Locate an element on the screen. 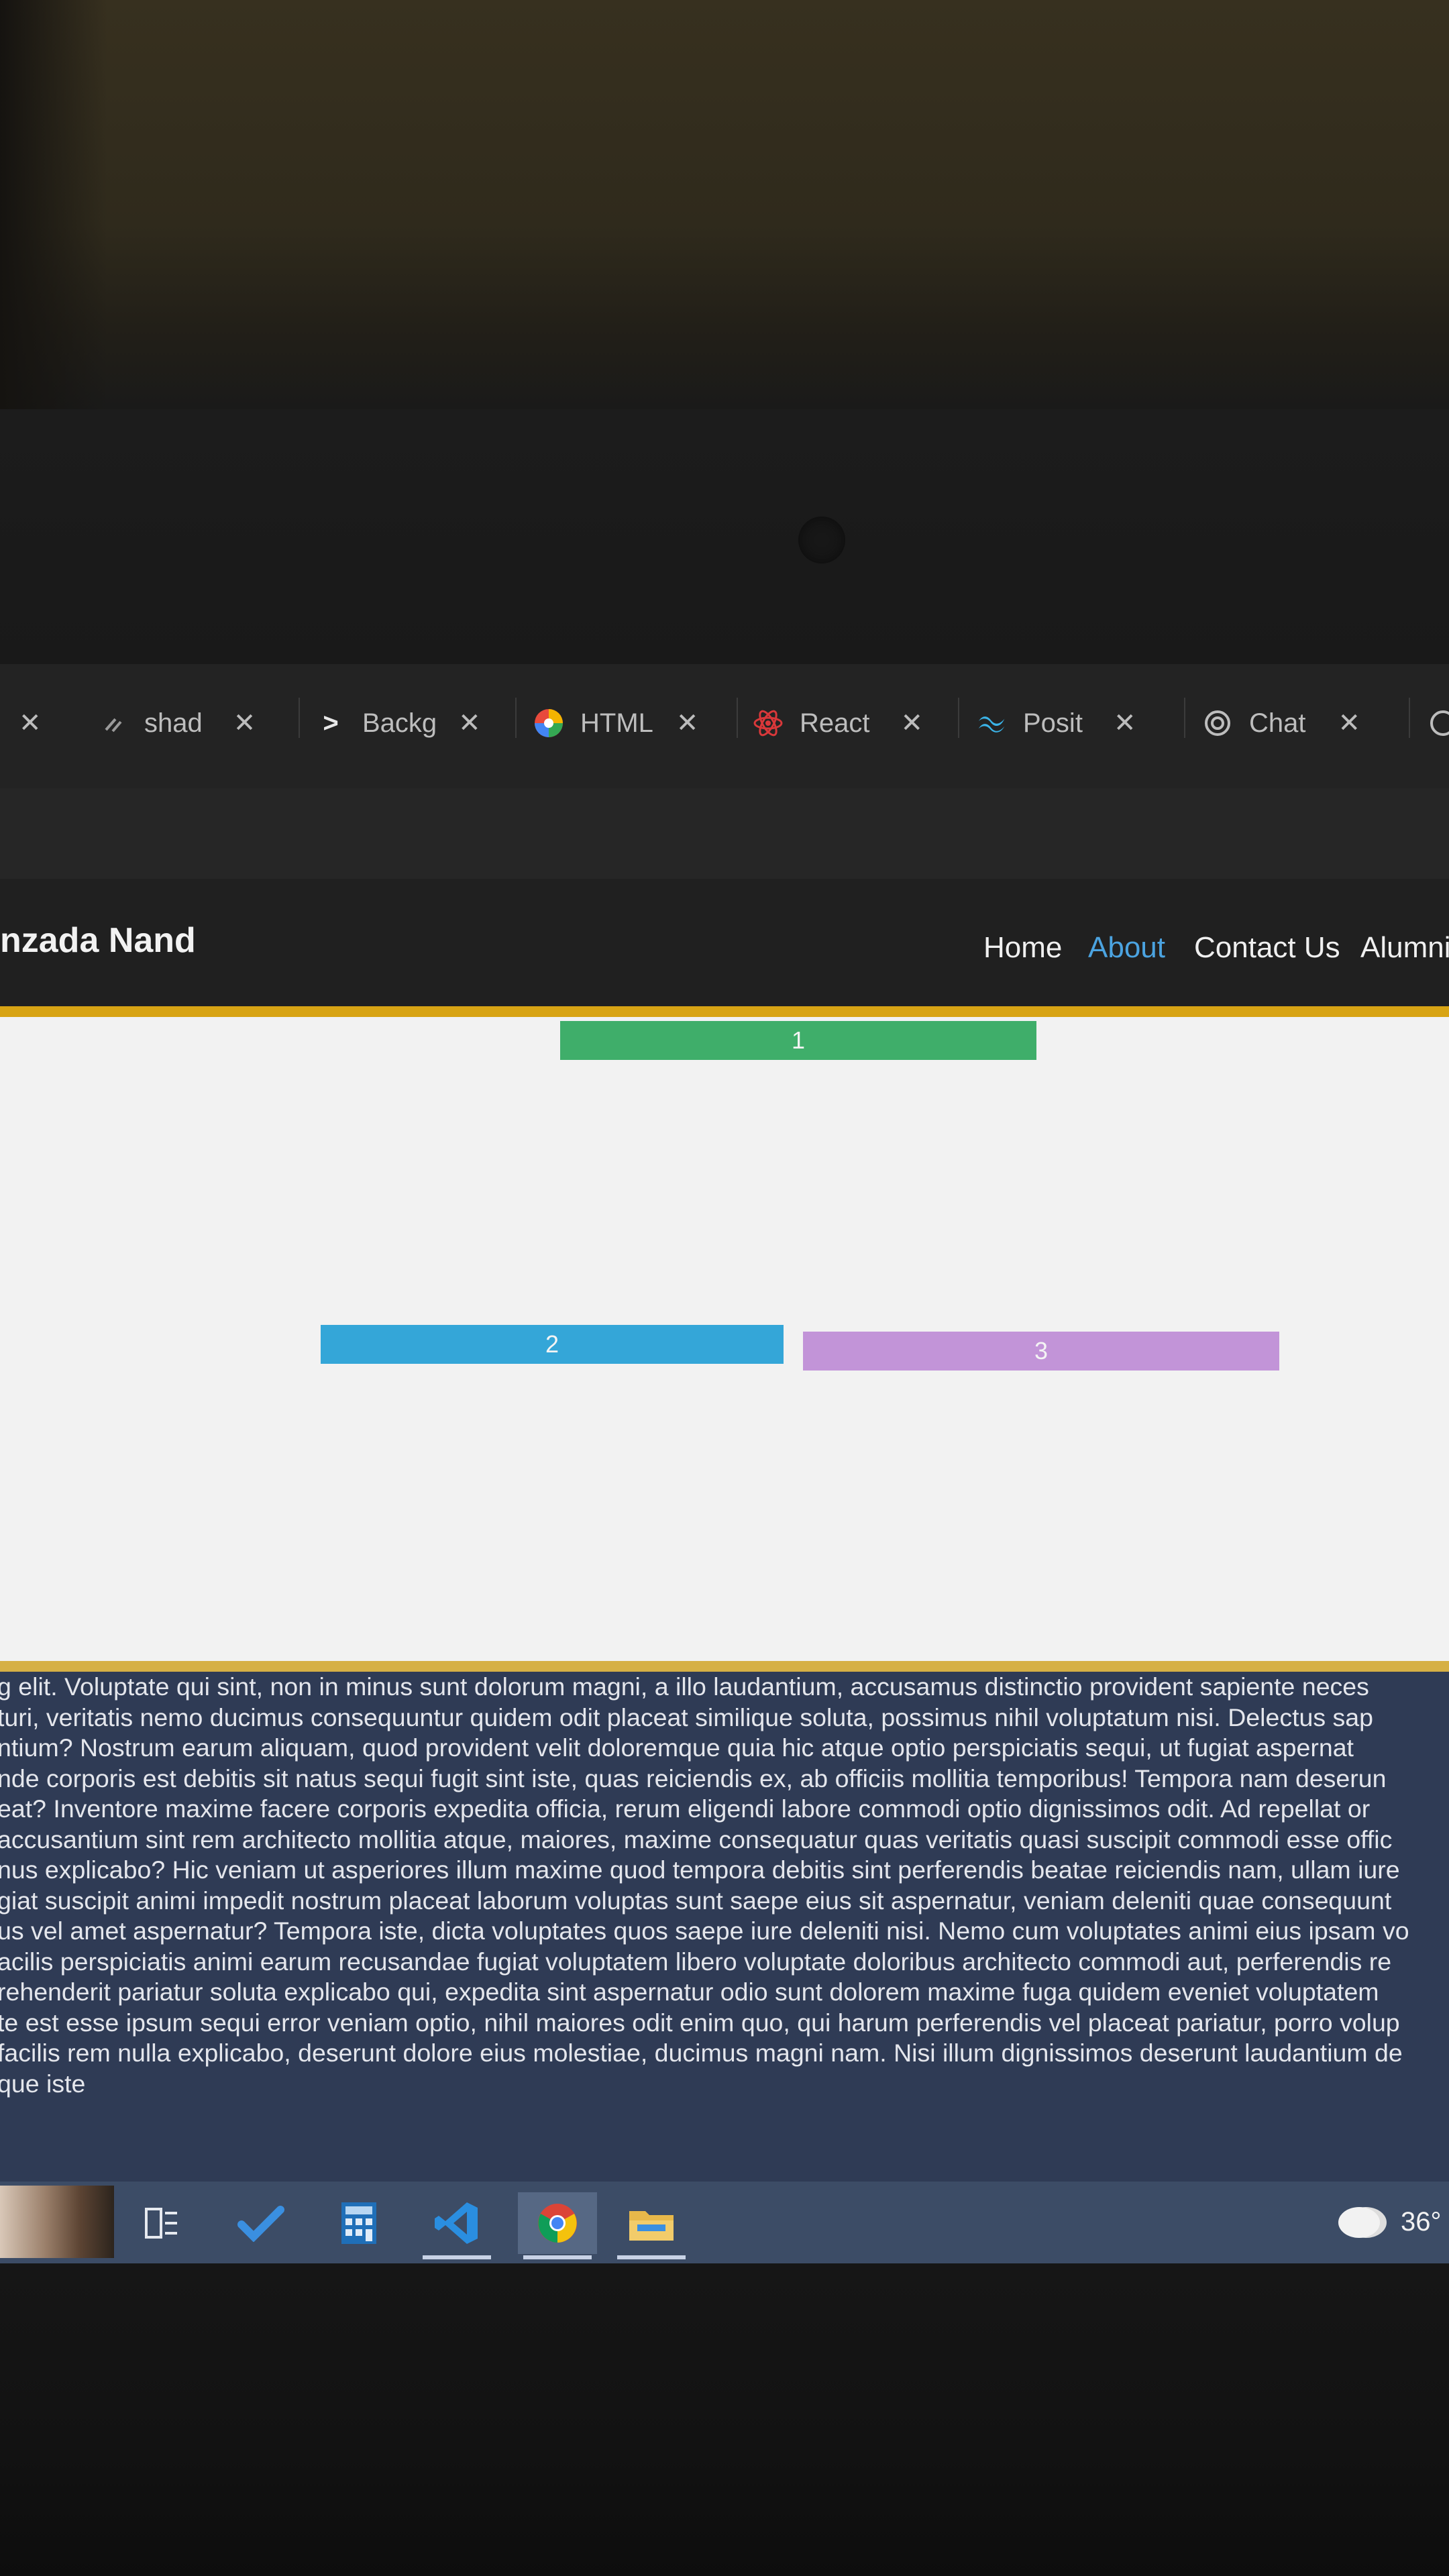  windows-taskbar is located at coordinates (724, 2222).